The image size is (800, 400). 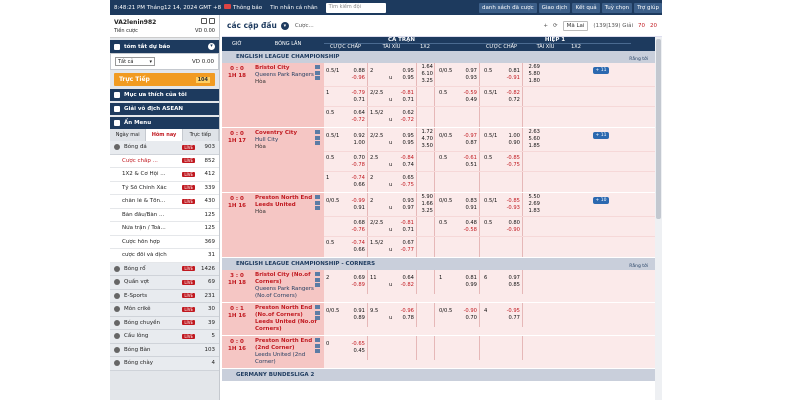 What do you see at coordinates (467, 165) in the screenshot?
I see `odd-value: 0.51` at bounding box center [467, 165].